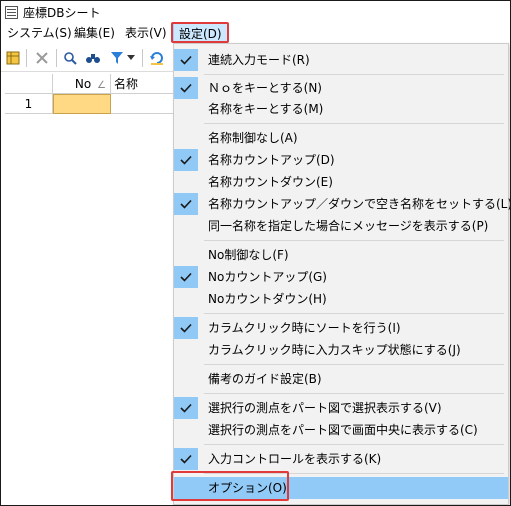 Image resolution: width=511 pixels, height=506 pixels. I want to click on menu-item-label: Noカウントダウン(H), so click(267, 299).